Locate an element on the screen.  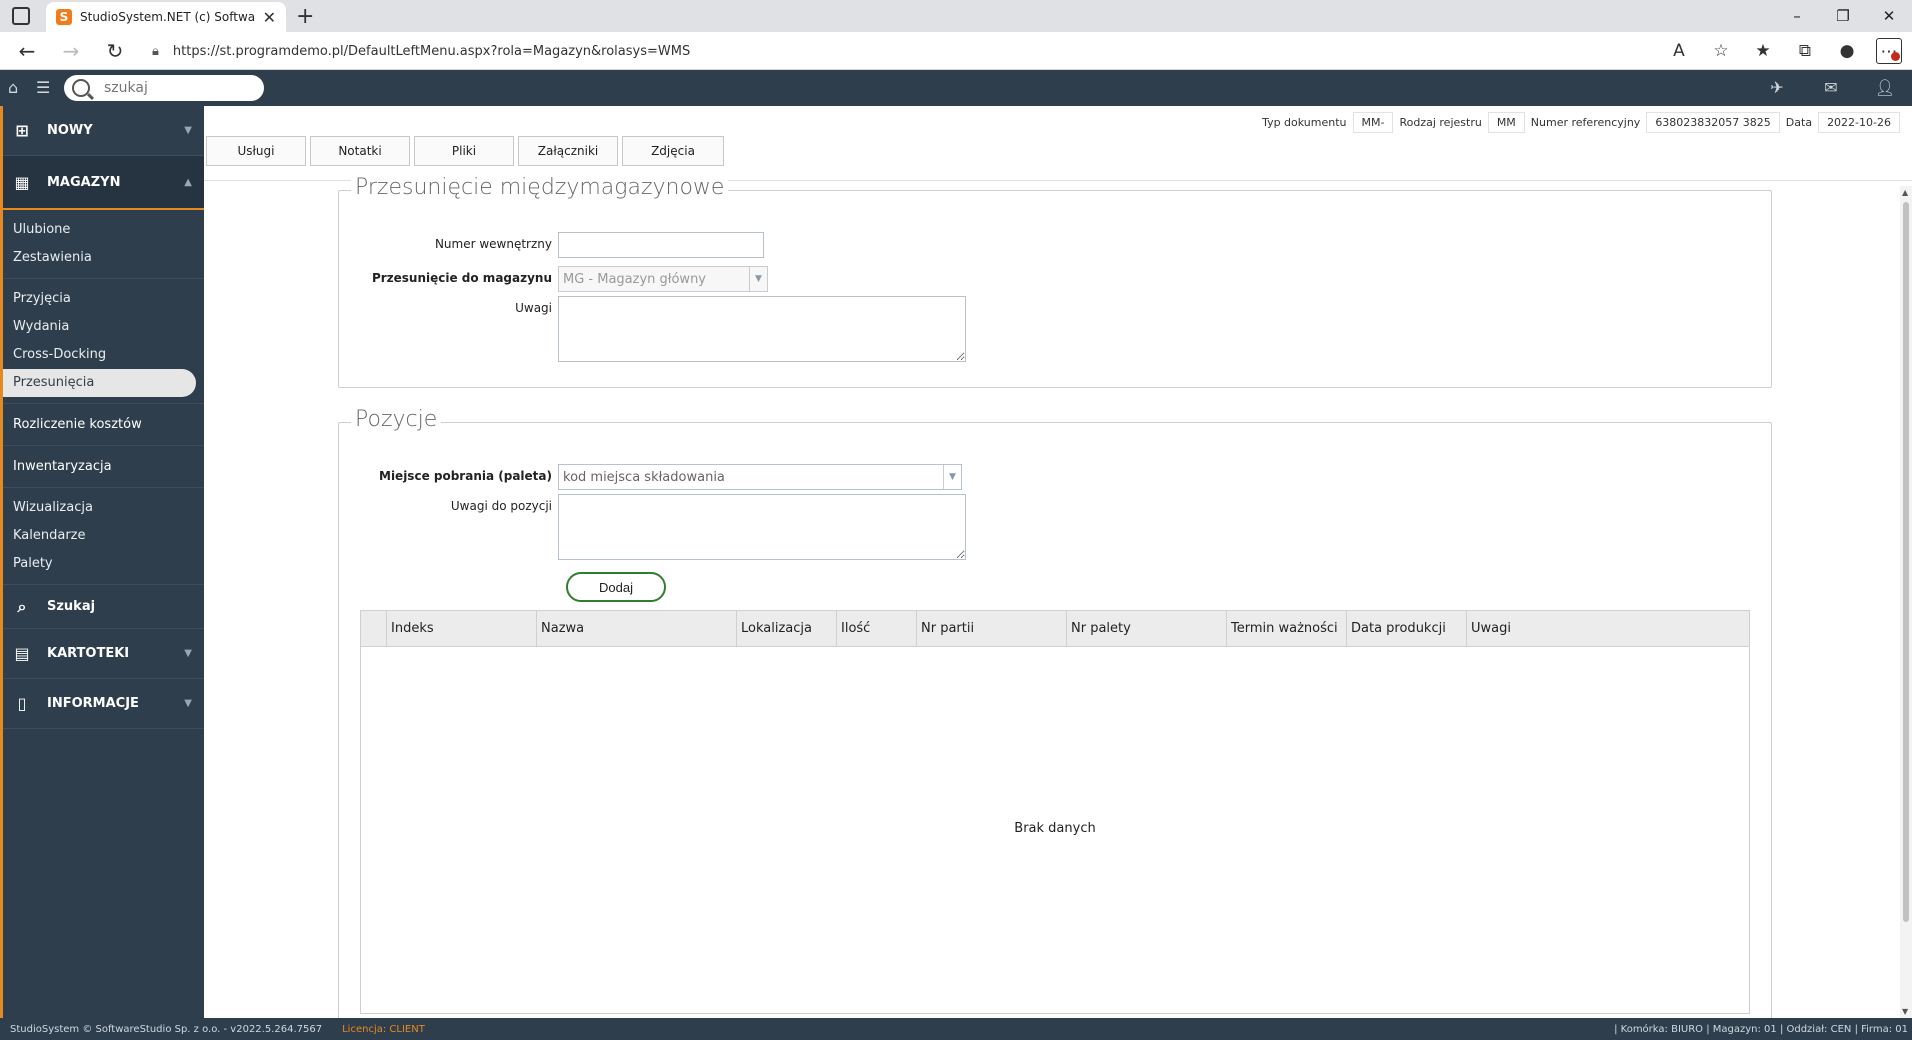
position-notes-row: Uwagi do pozycji is located at coordinates (652, 527).